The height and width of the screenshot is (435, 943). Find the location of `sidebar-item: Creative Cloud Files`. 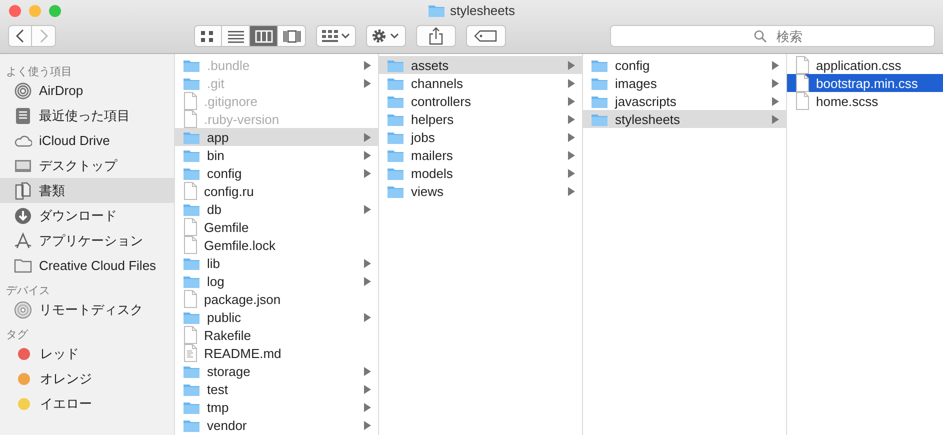

sidebar-item: Creative Cloud Files is located at coordinates (87, 265).